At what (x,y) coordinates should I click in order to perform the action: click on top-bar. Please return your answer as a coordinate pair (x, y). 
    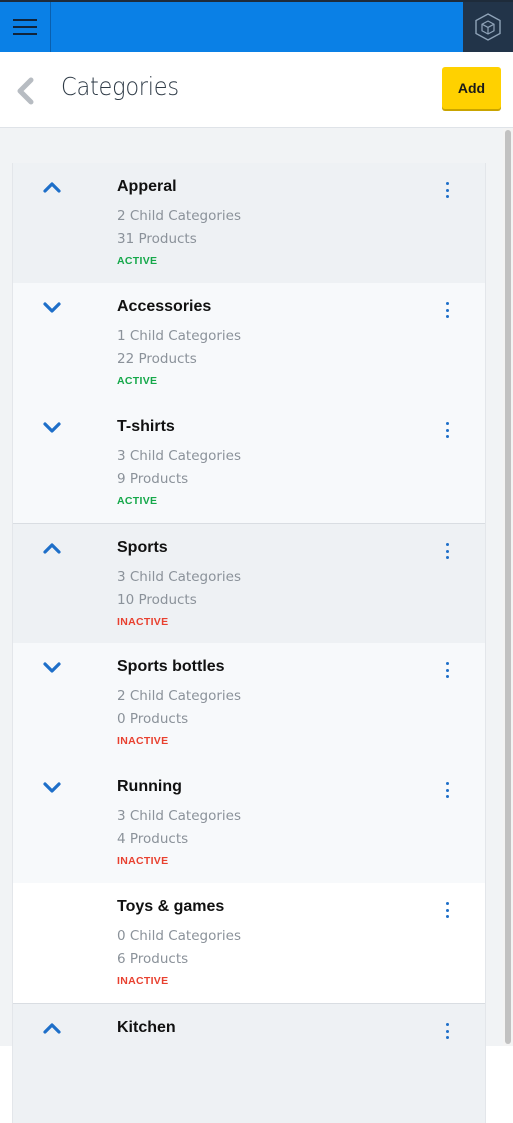
    Looking at the image, I should click on (256, 26).